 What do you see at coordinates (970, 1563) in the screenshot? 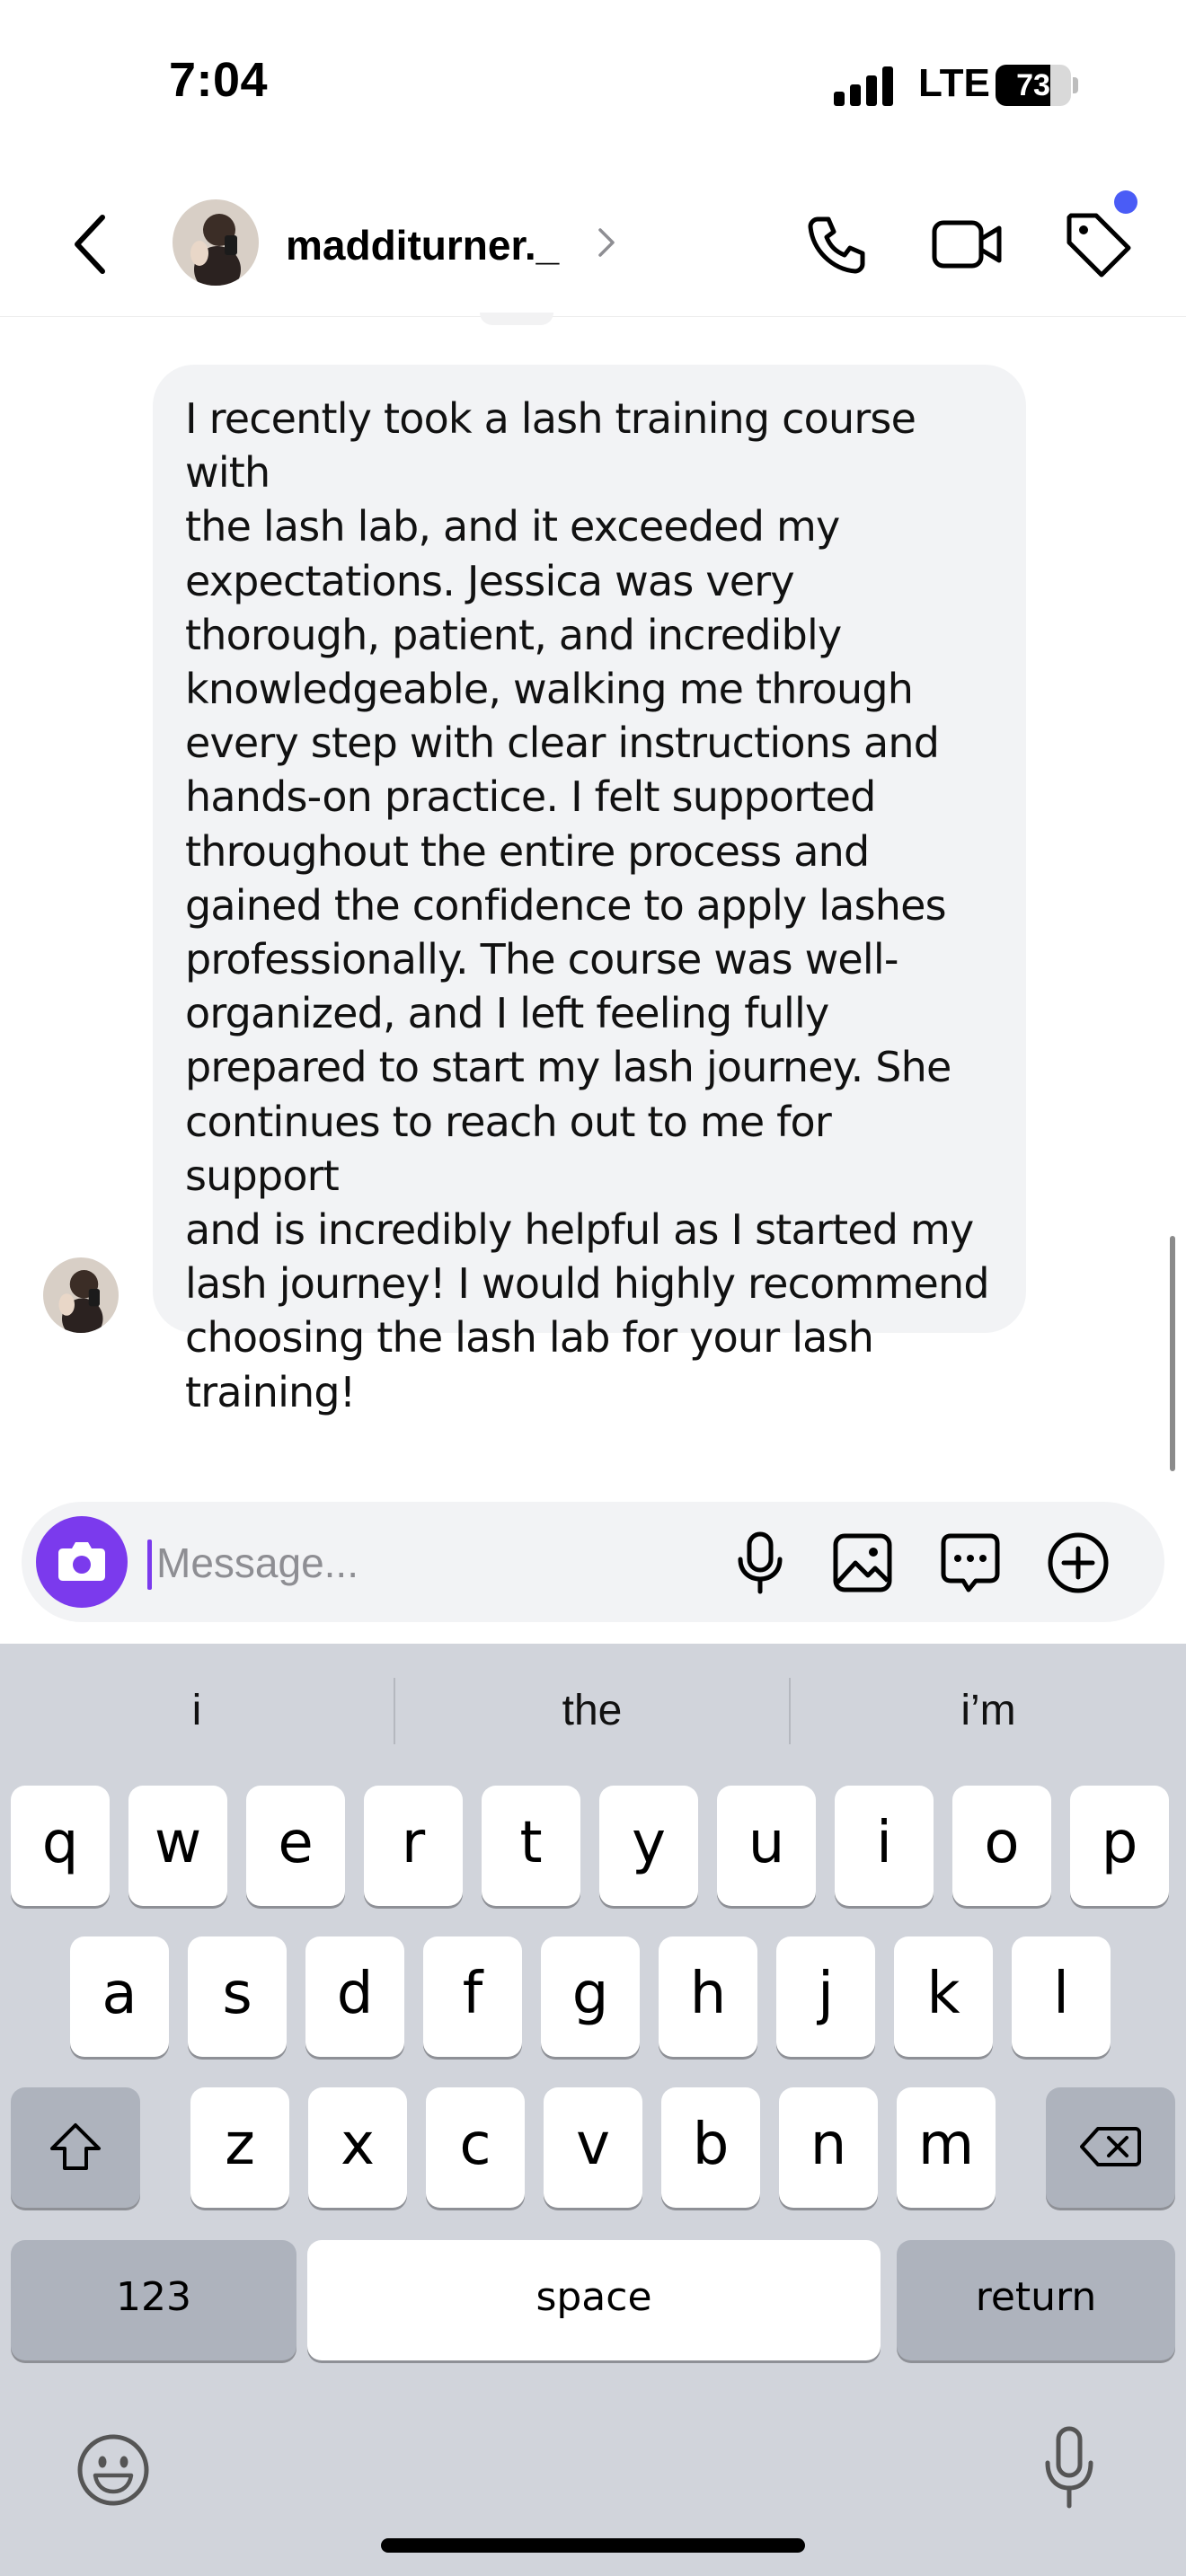
I see `sticker-icon` at bounding box center [970, 1563].